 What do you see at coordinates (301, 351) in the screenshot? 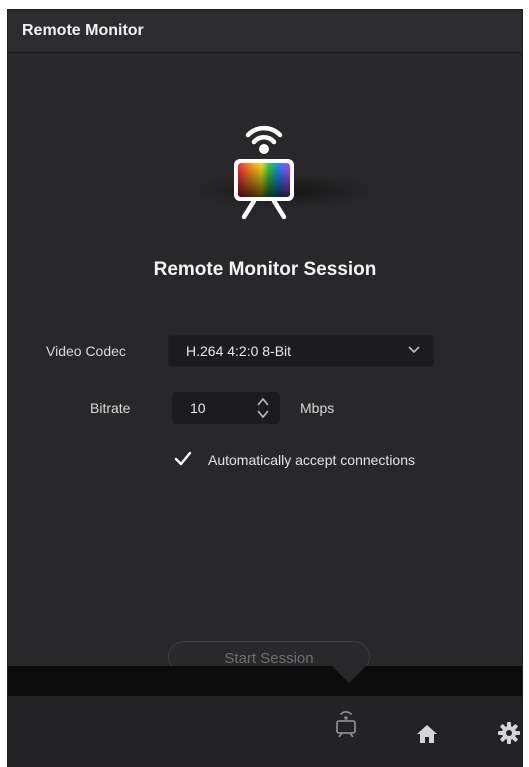
I see `video-codec-select: H.264 4:2:0 8-Bit` at bounding box center [301, 351].